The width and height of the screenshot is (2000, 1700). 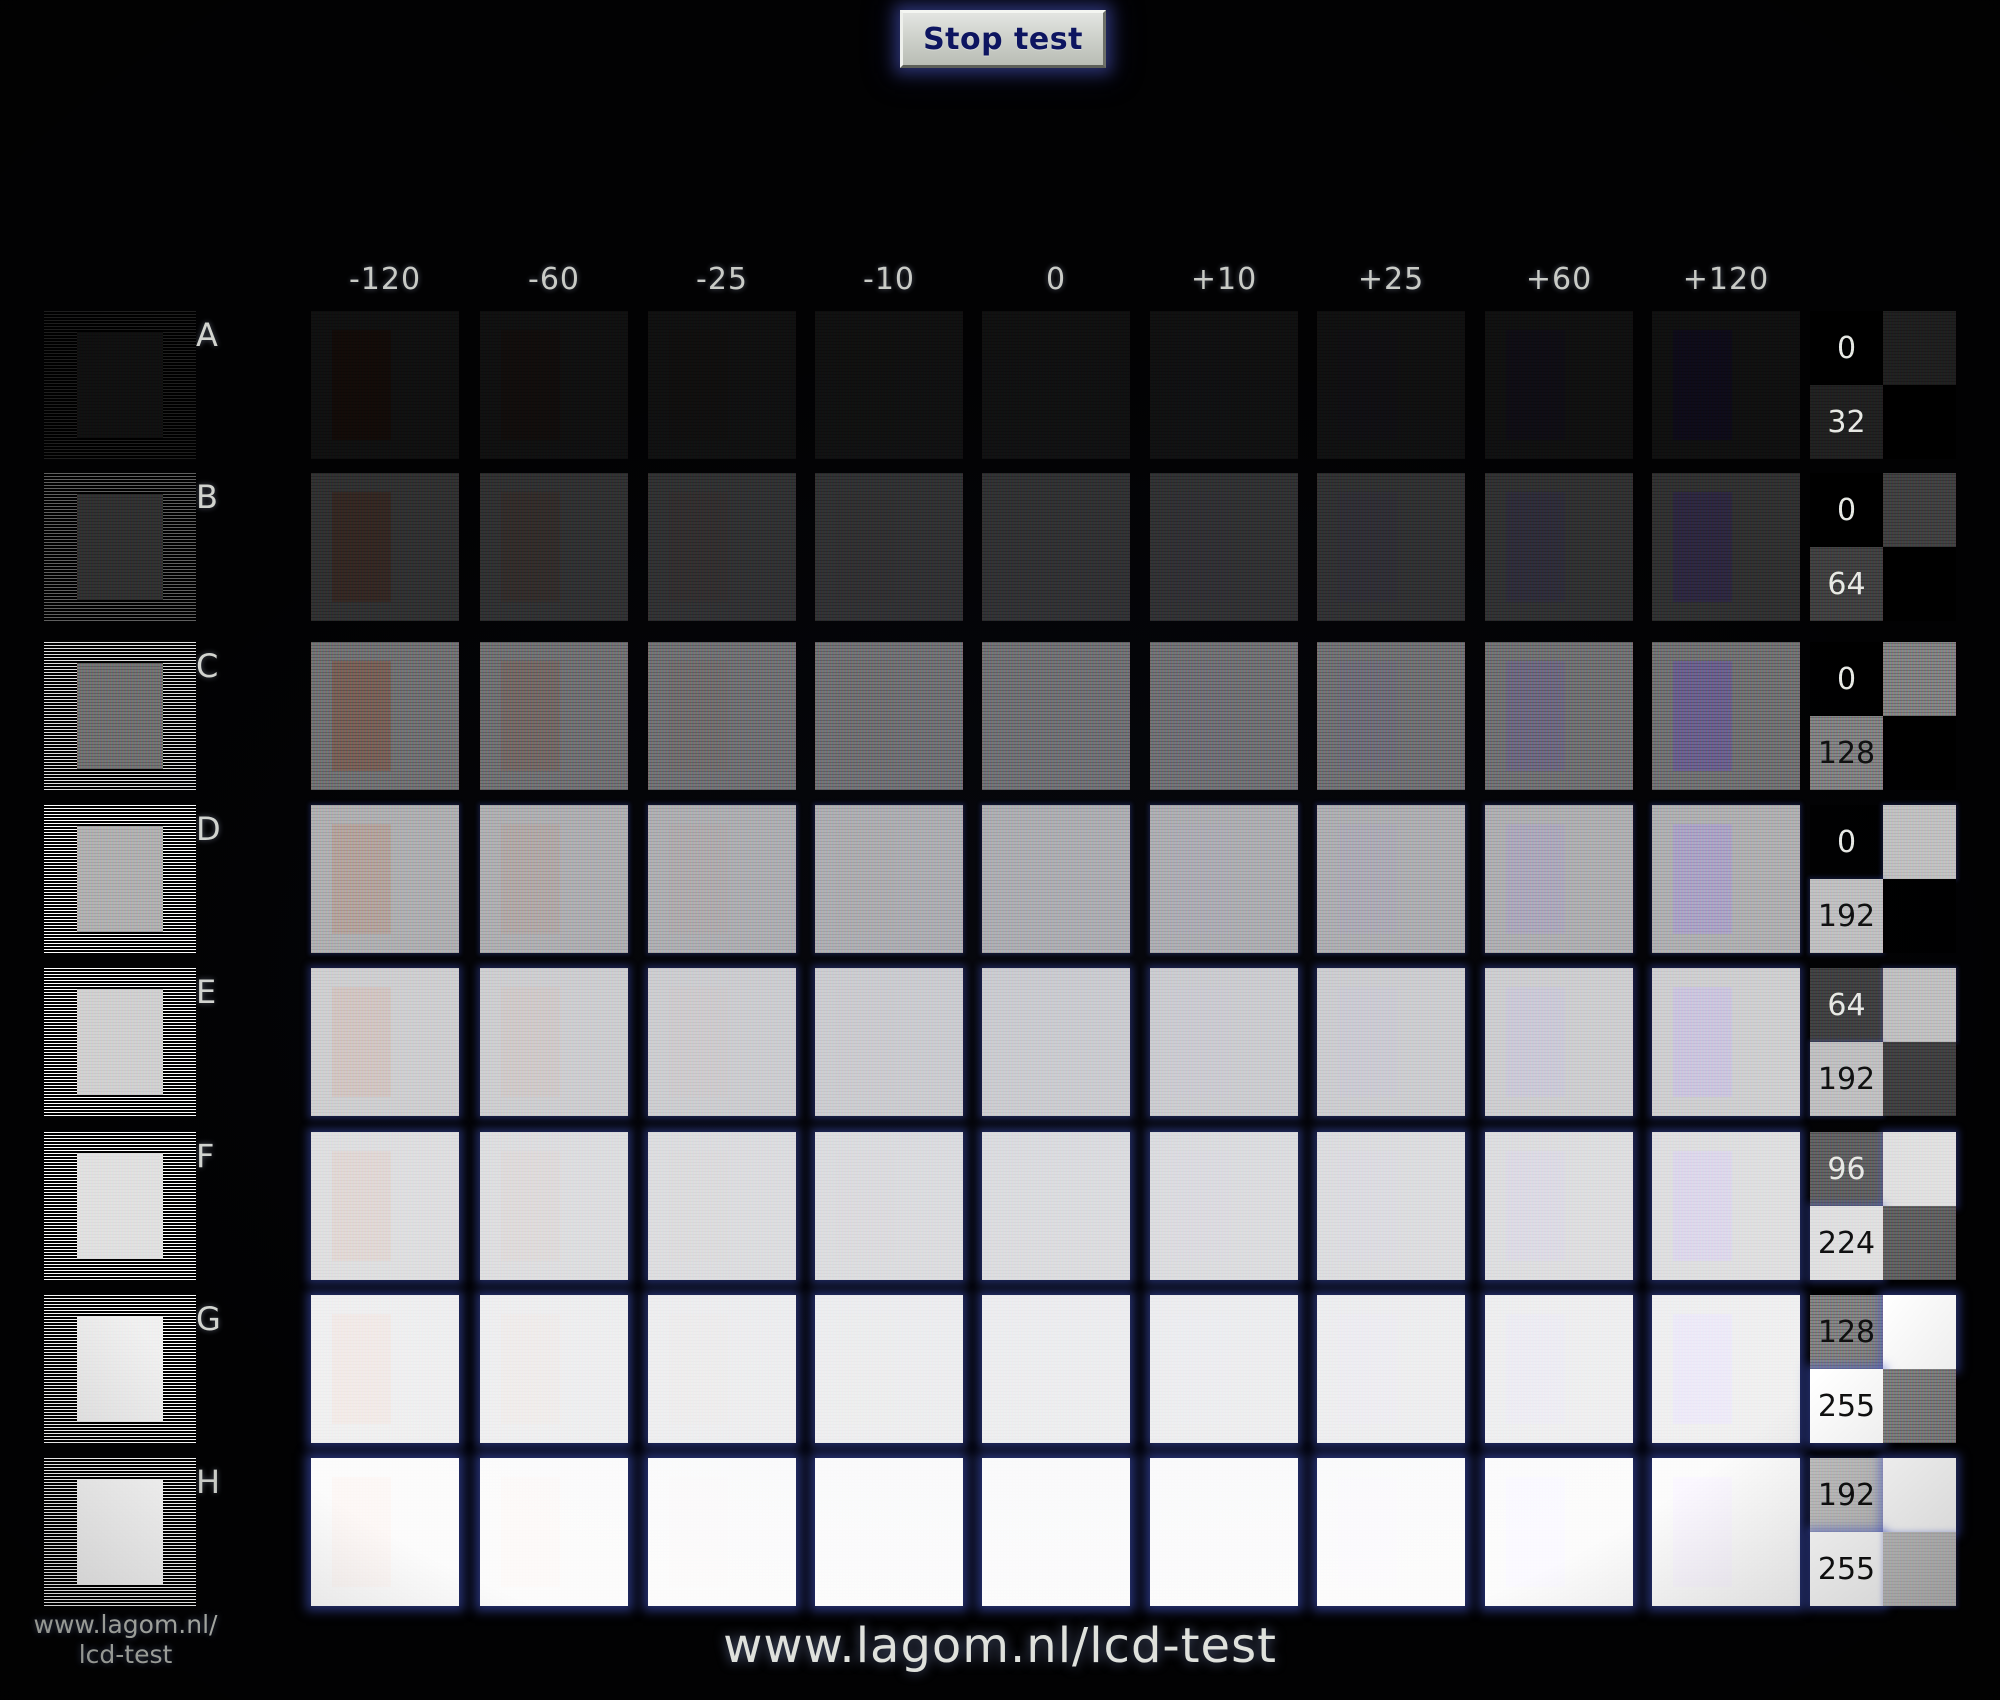 I want to click on column-header-+120: +120, so click(x=1726, y=279).